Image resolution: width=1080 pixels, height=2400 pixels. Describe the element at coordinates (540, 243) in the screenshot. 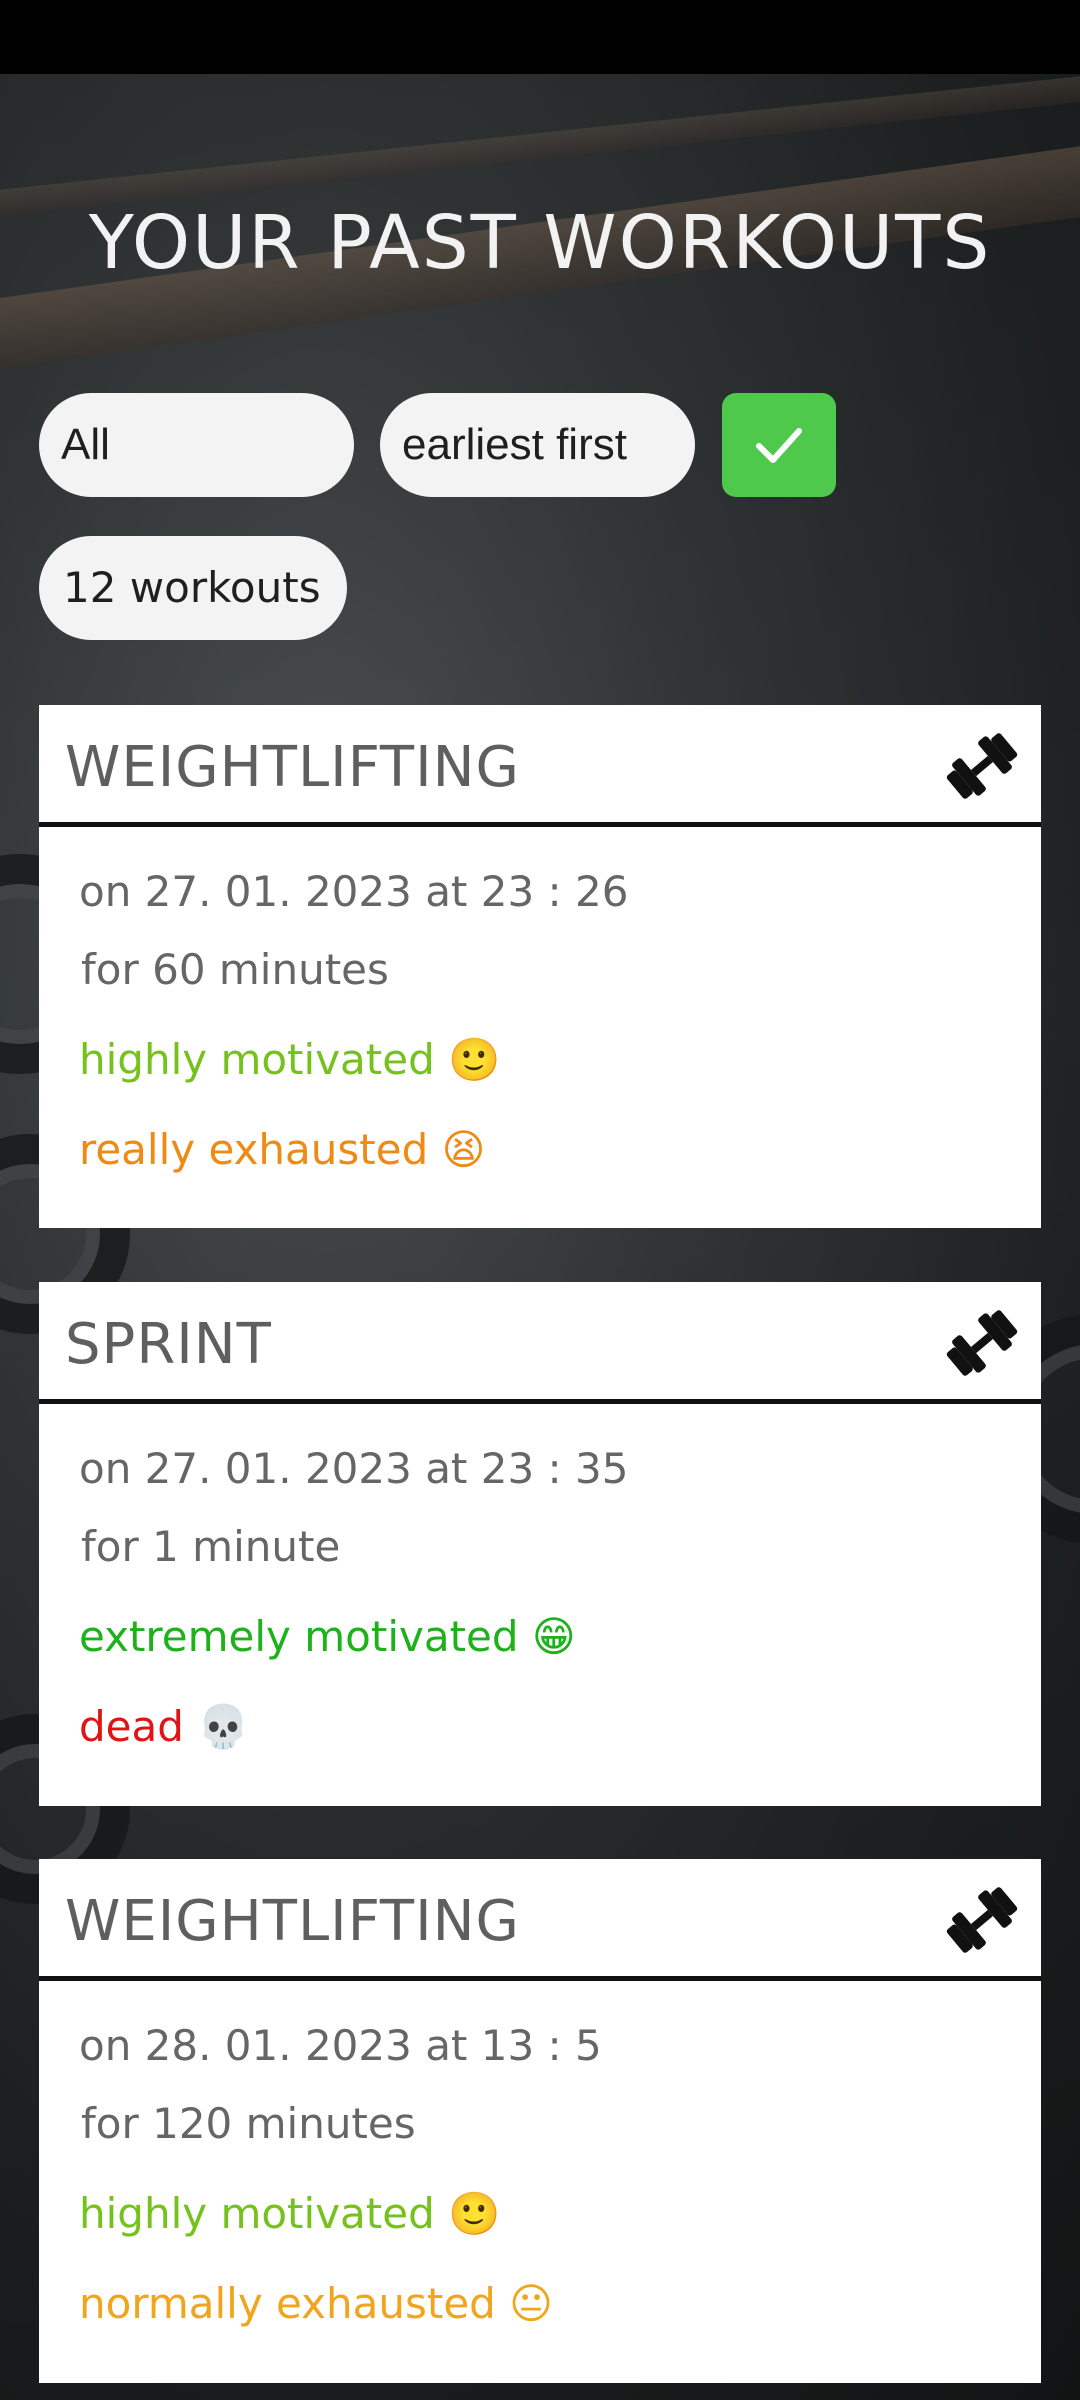

I see `page-title: YOUR PAST WORKOUTS` at that location.